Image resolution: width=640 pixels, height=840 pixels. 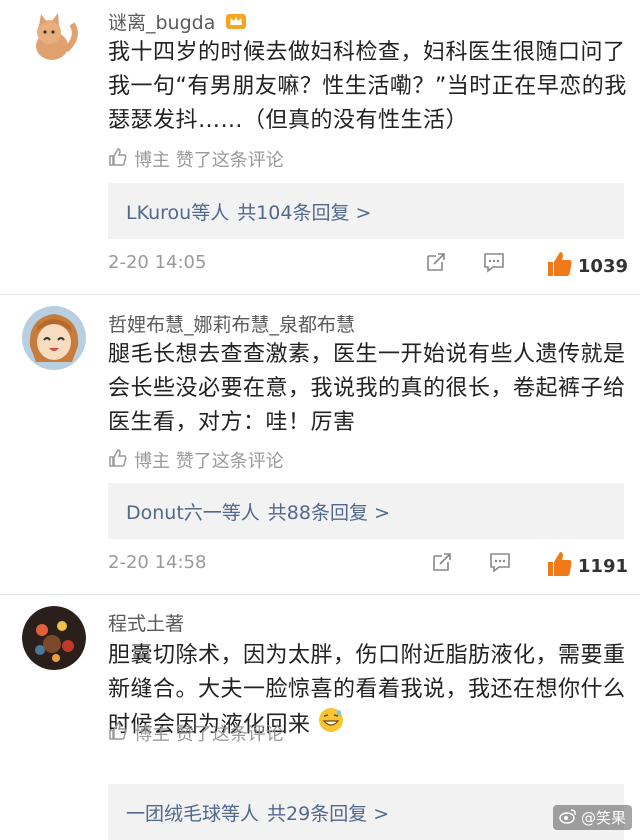 What do you see at coordinates (366, 812) in the screenshot?
I see `replies-box: 一团绒毛球等人 共29条回复 >` at bounding box center [366, 812].